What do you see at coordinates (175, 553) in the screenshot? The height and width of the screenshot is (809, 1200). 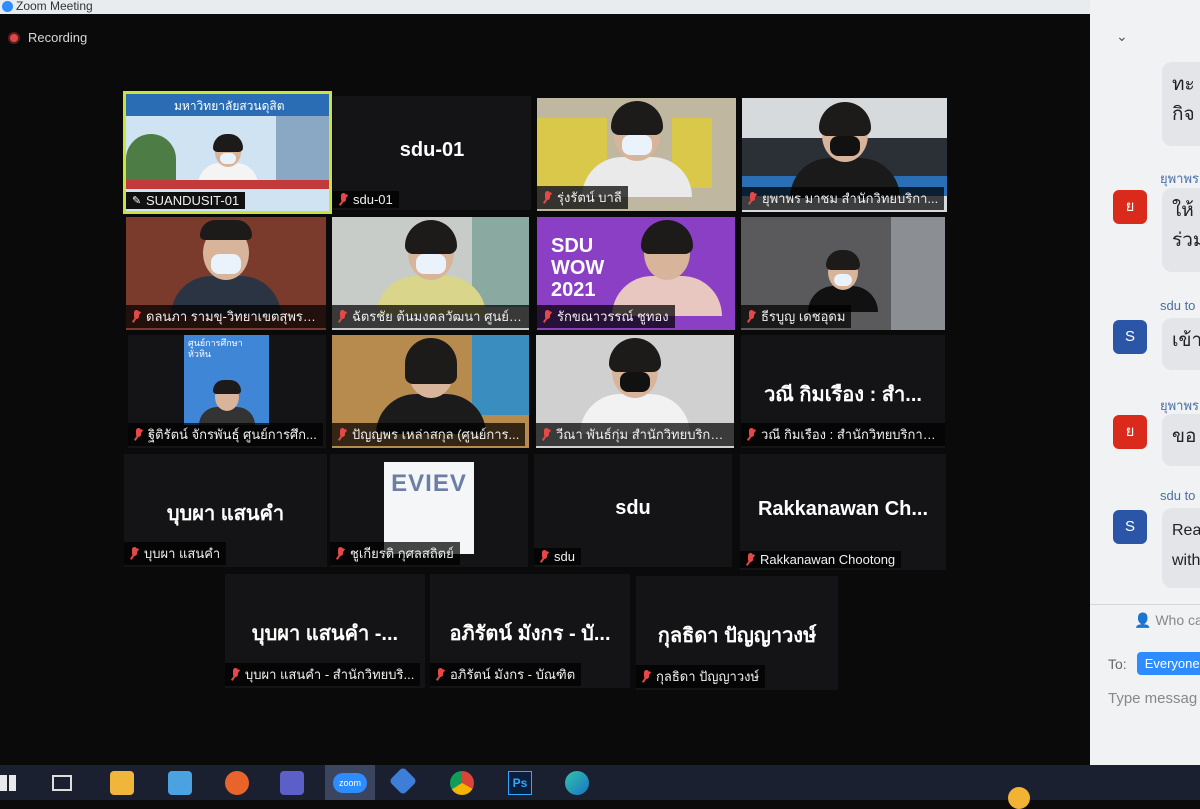 I see `participant-name-label: บุบผา แสนคำ` at bounding box center [175, 553].